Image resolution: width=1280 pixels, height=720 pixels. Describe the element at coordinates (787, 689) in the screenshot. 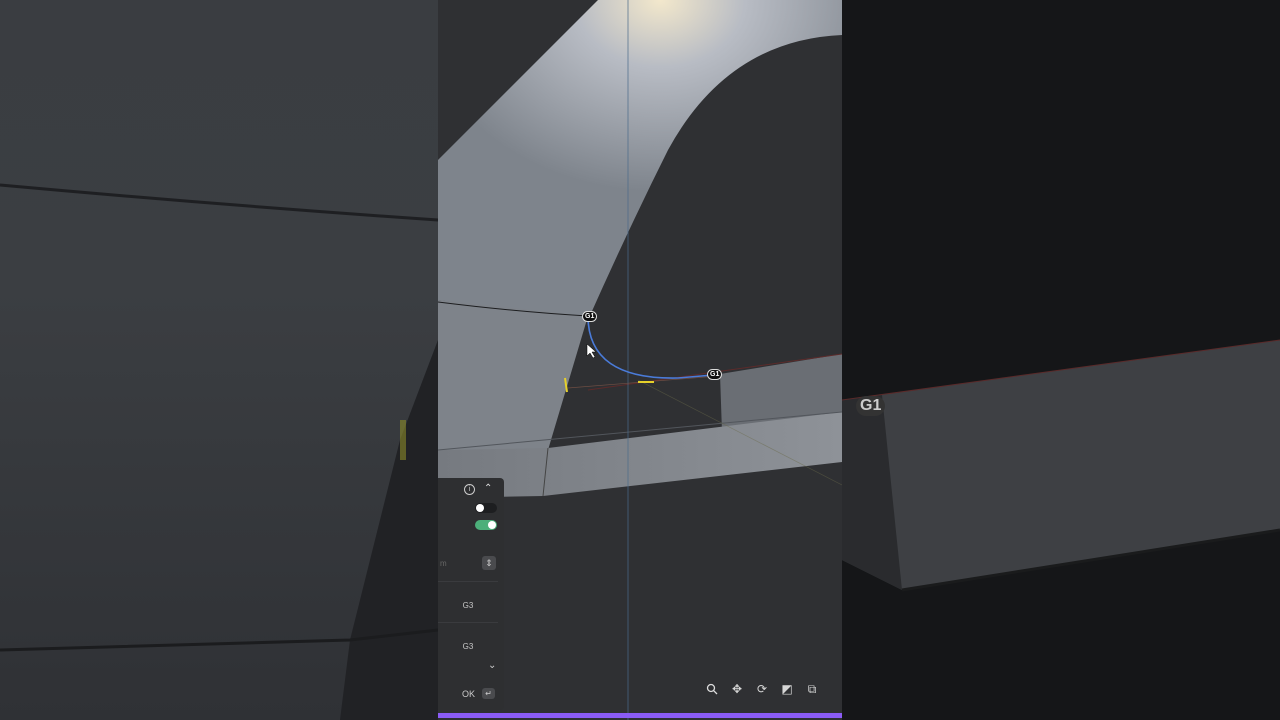

I see `scale-icon: ◩` at that location.